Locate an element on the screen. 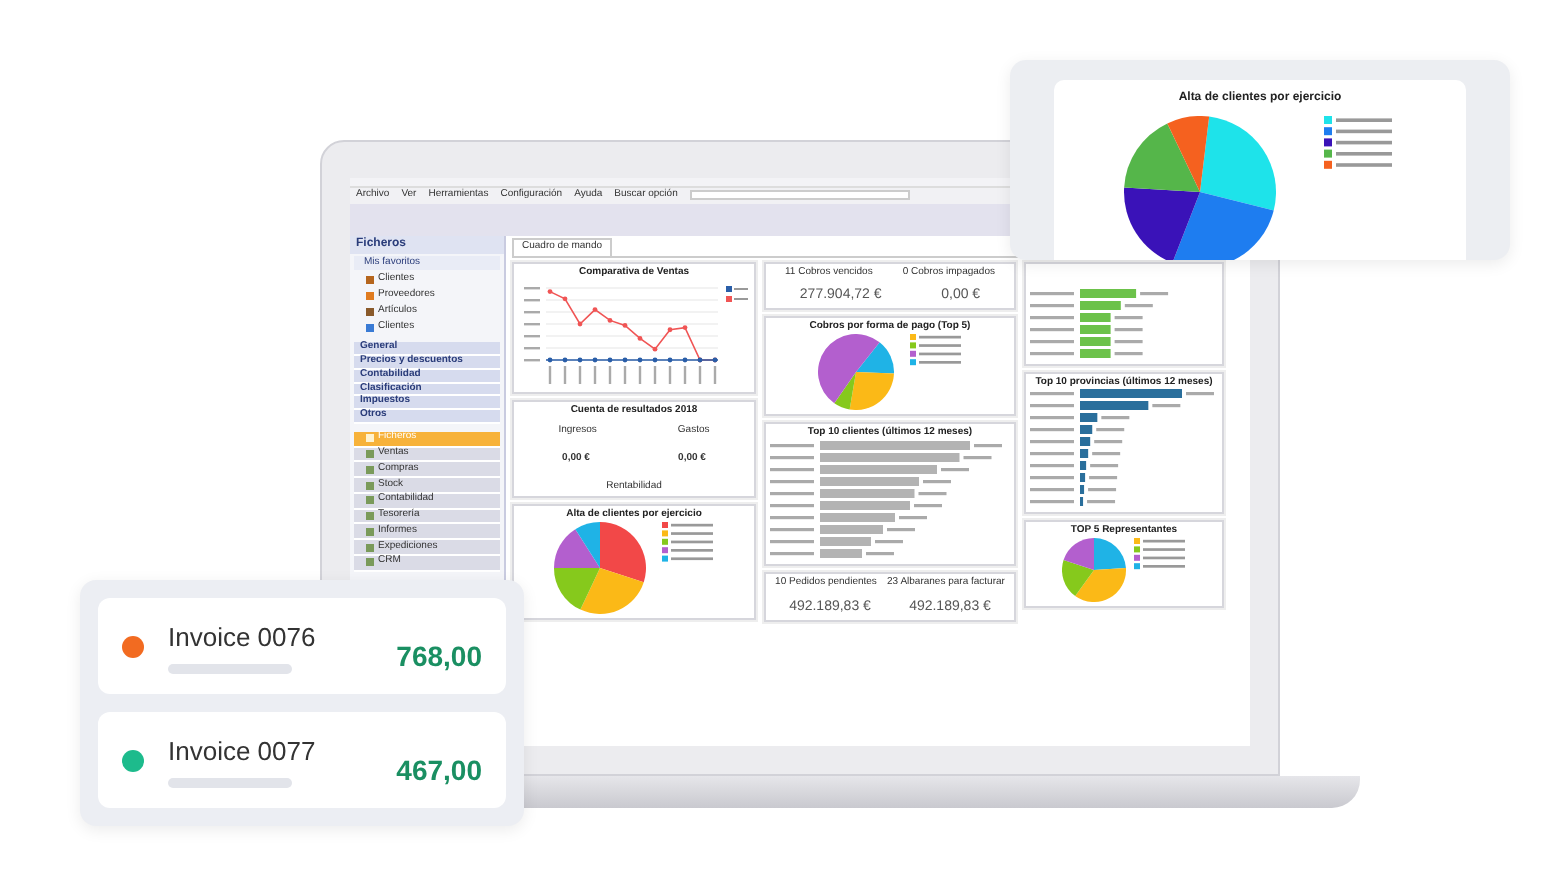 The height and width of the screenshot is (896, 1542). invoice-card: Invoice 0076 768,00 is located at coordinates (302, 646).